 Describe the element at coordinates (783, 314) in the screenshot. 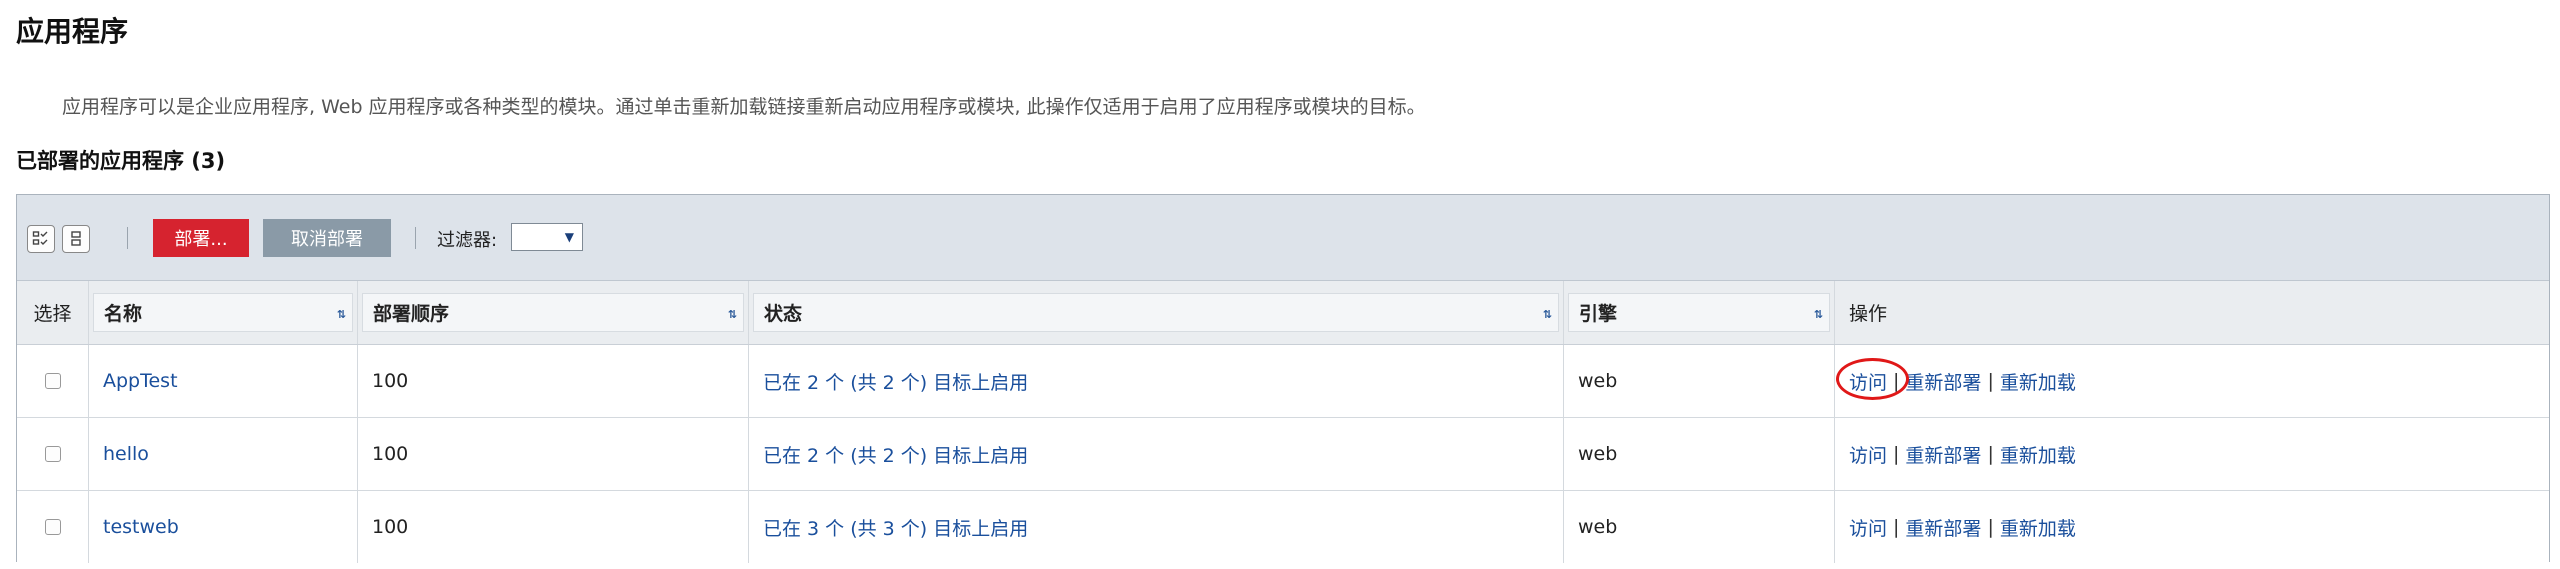

I see `header-status-label: 状态` at that location.